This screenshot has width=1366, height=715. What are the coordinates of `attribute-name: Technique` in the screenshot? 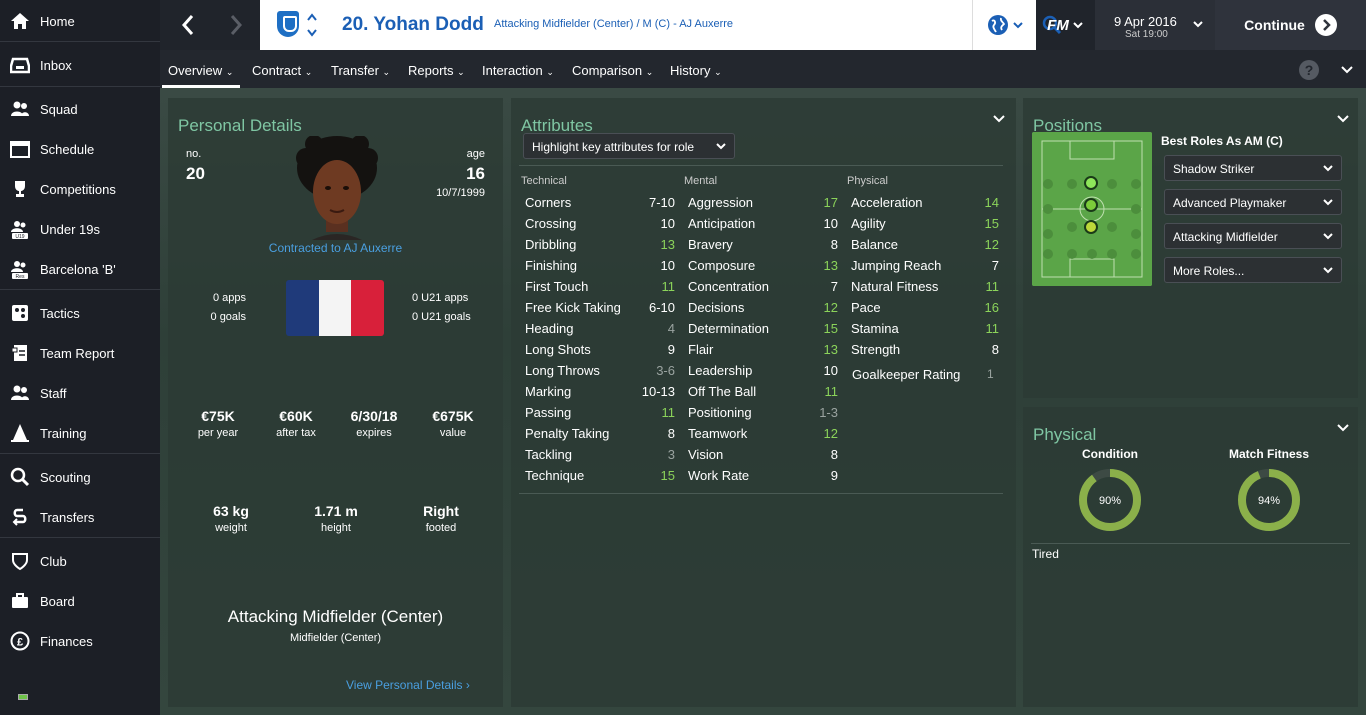 It's located at (555, 475).